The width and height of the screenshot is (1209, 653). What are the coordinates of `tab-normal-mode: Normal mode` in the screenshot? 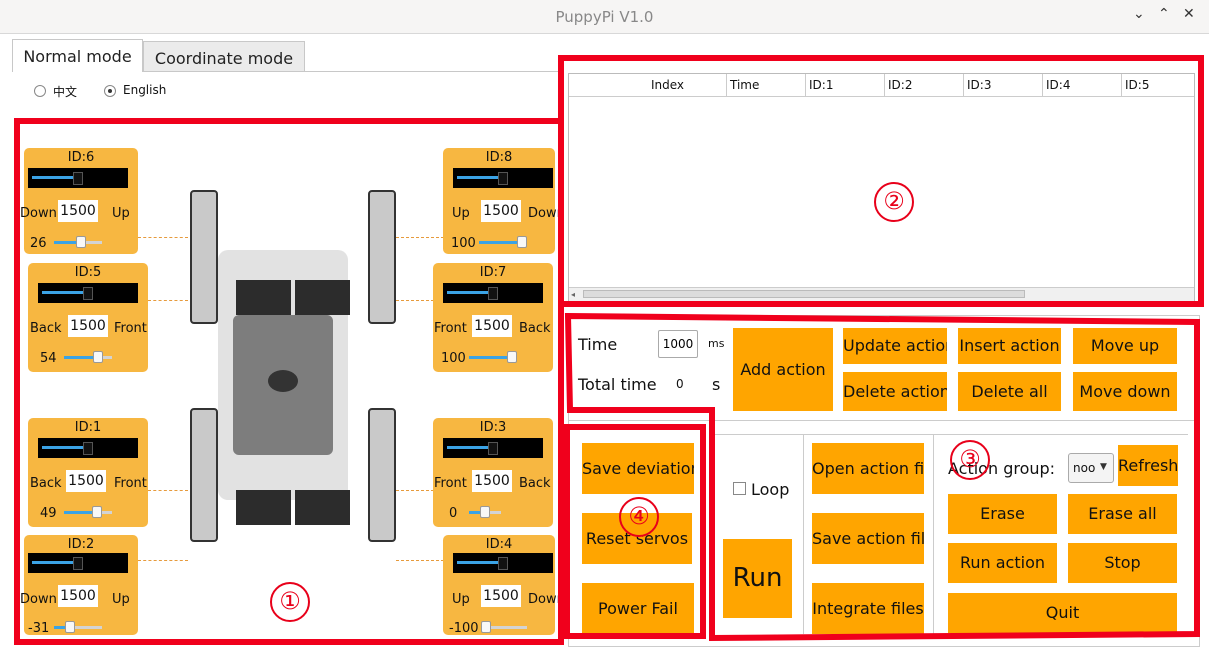 It's located at (77, 55).